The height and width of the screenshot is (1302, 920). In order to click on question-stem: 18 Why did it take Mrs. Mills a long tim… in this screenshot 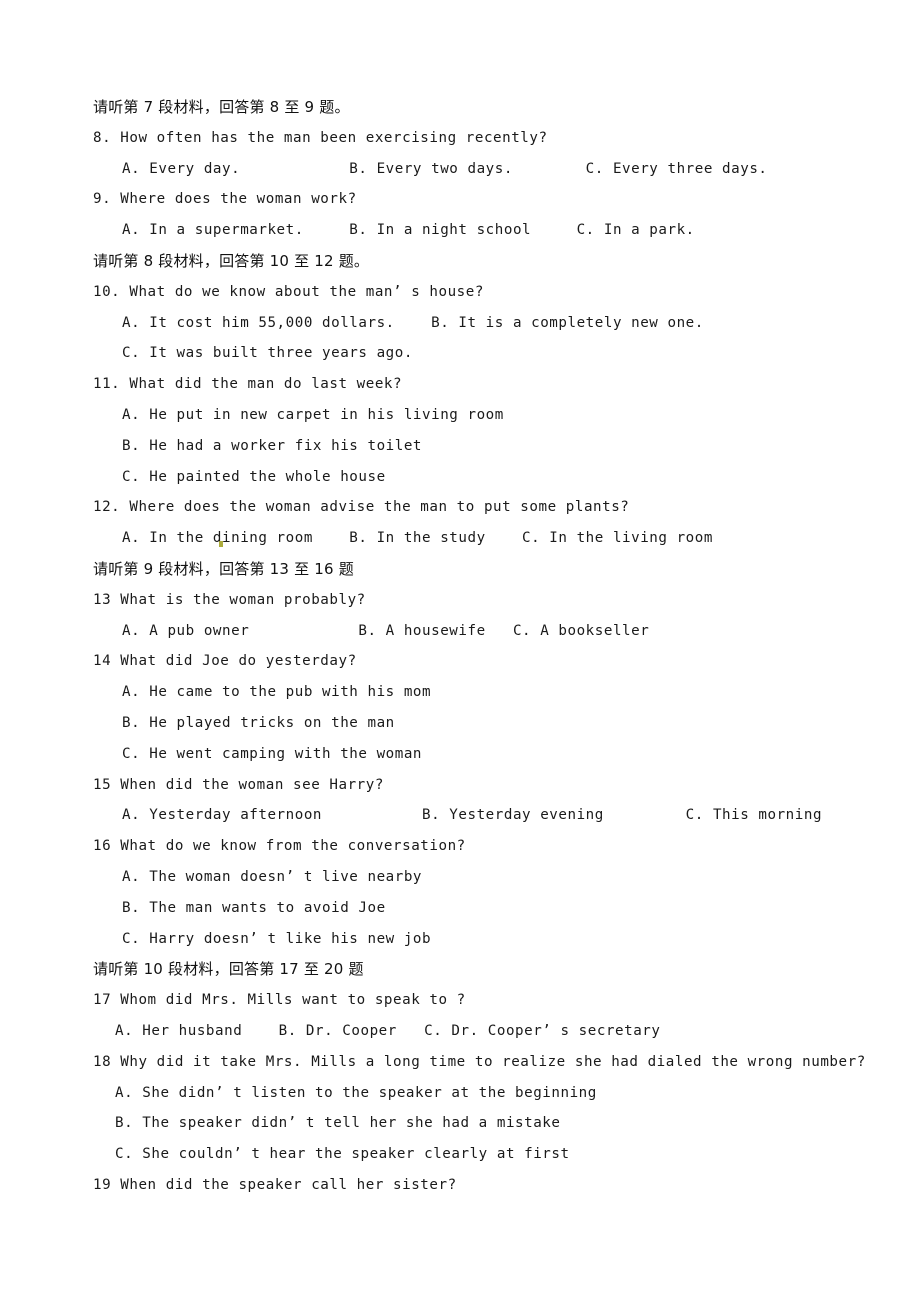, I will do `click(479, 1061)`.